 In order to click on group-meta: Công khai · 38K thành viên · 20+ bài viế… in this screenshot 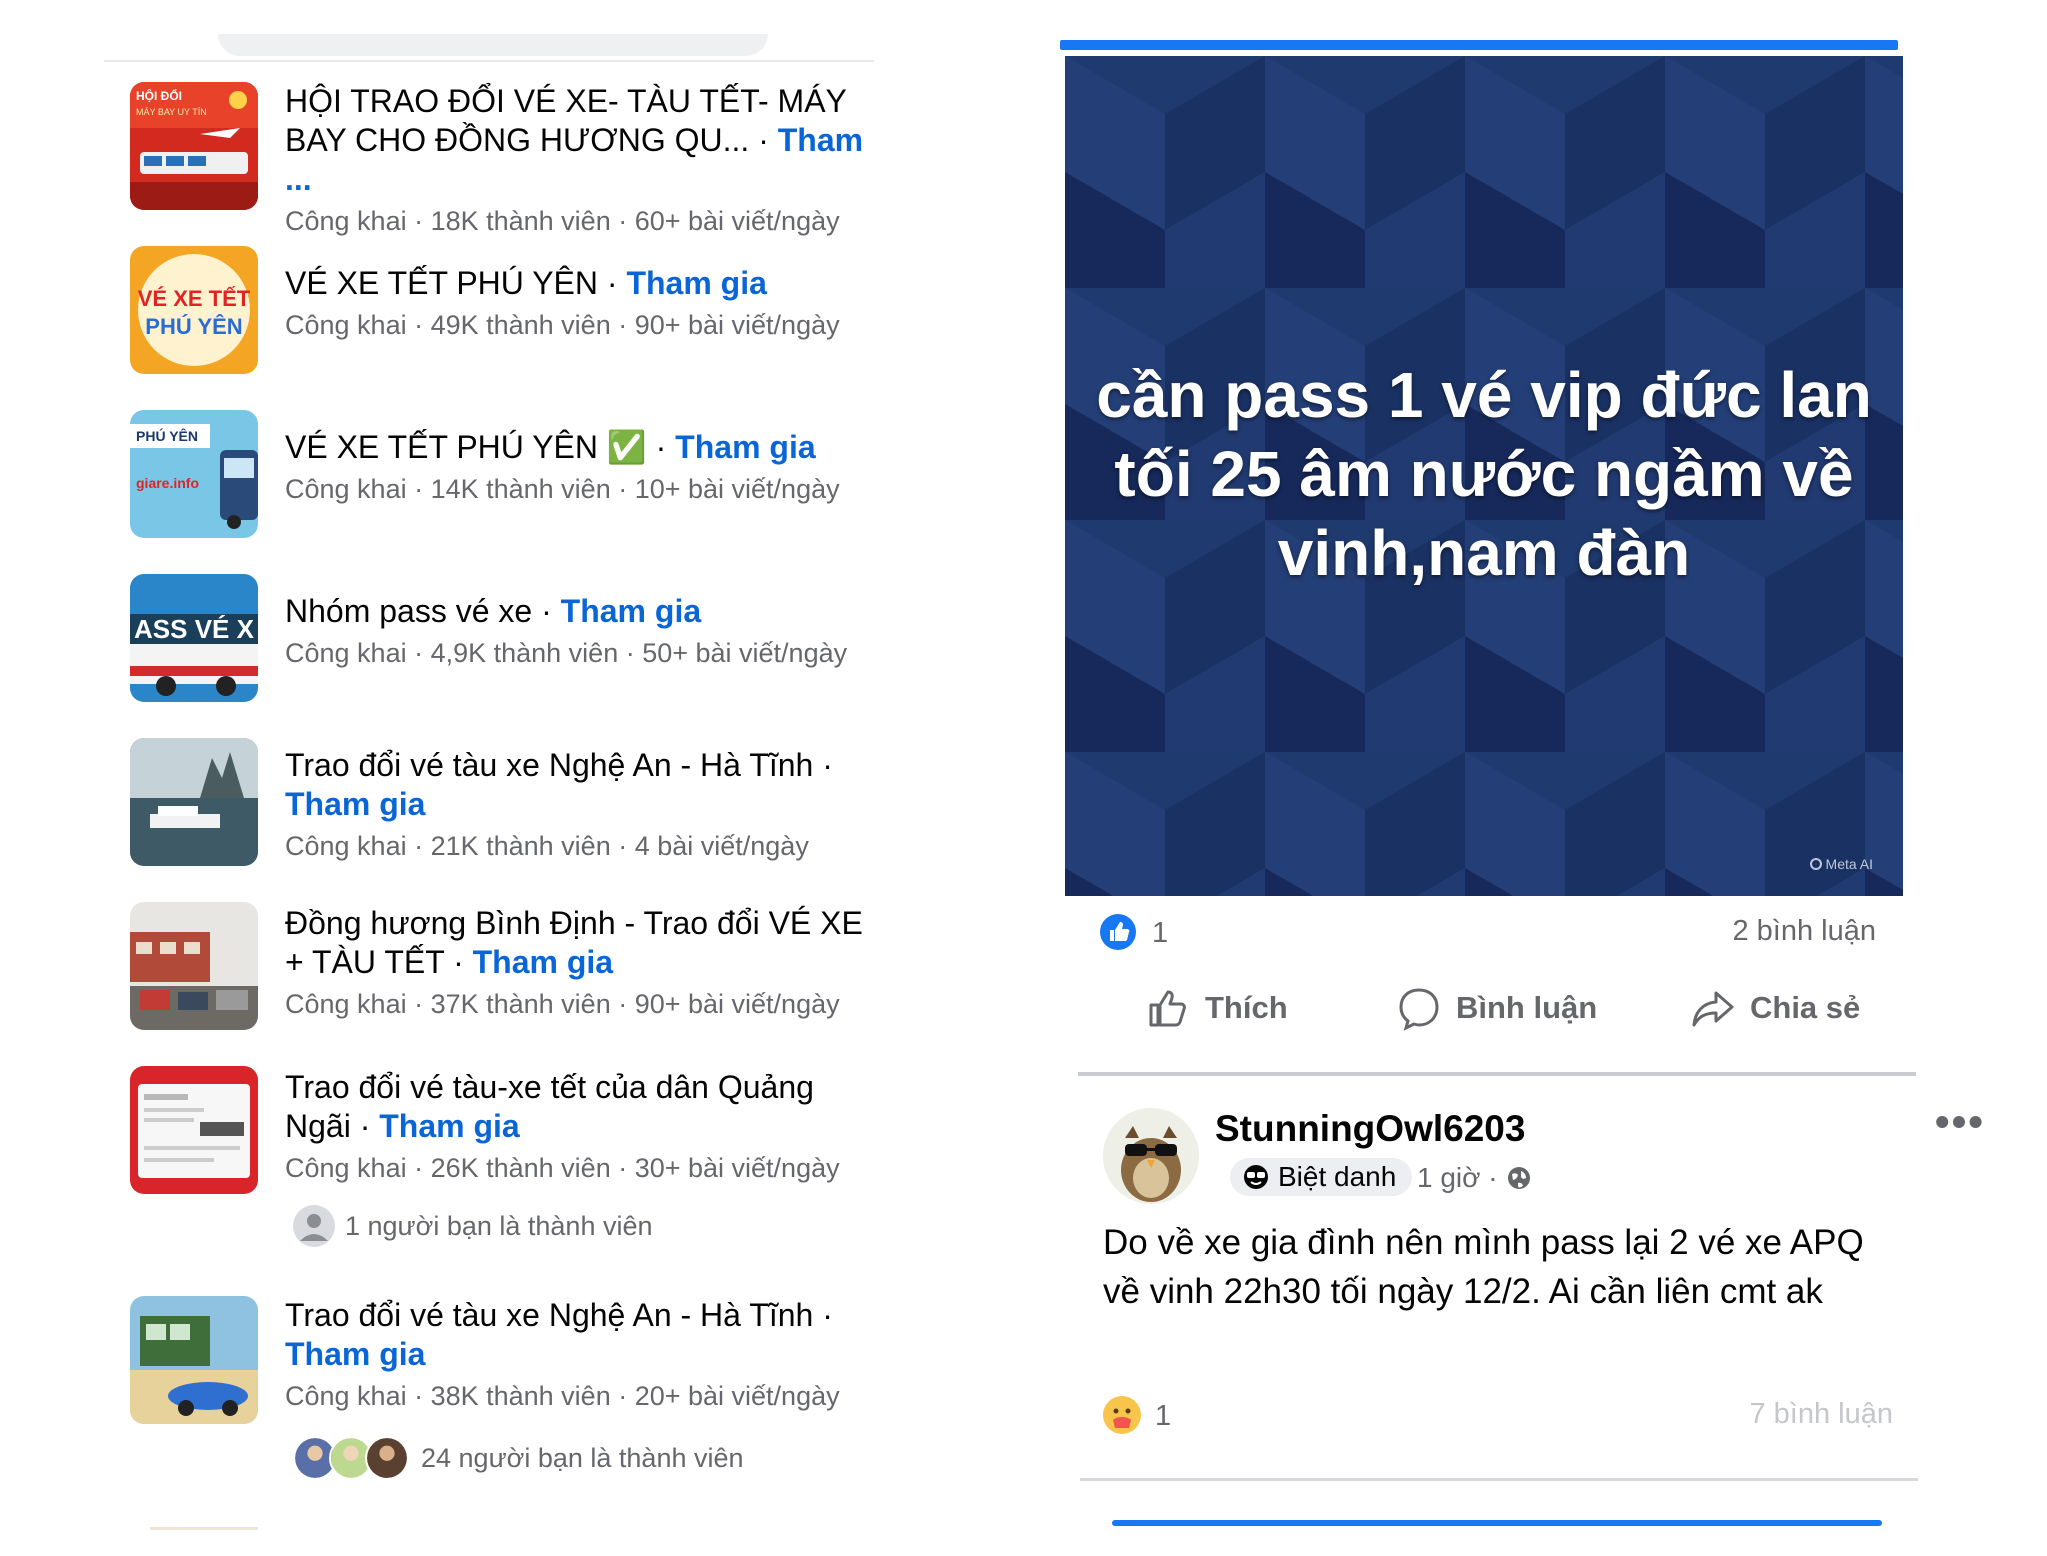, I will do `click(562, 1396)`.